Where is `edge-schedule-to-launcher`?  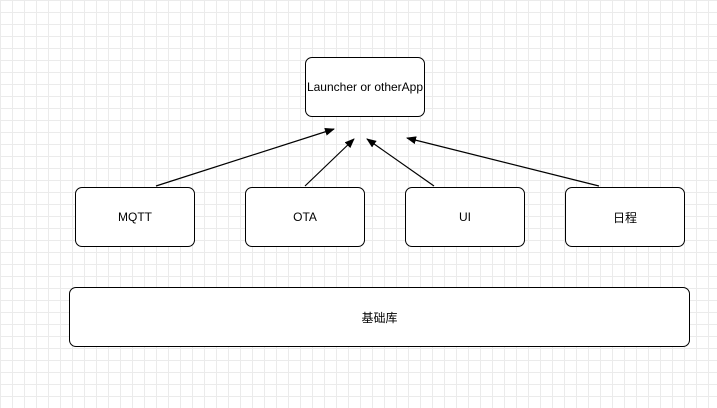 edge-schedule-to-launcher is located at coordinates (503, 161).